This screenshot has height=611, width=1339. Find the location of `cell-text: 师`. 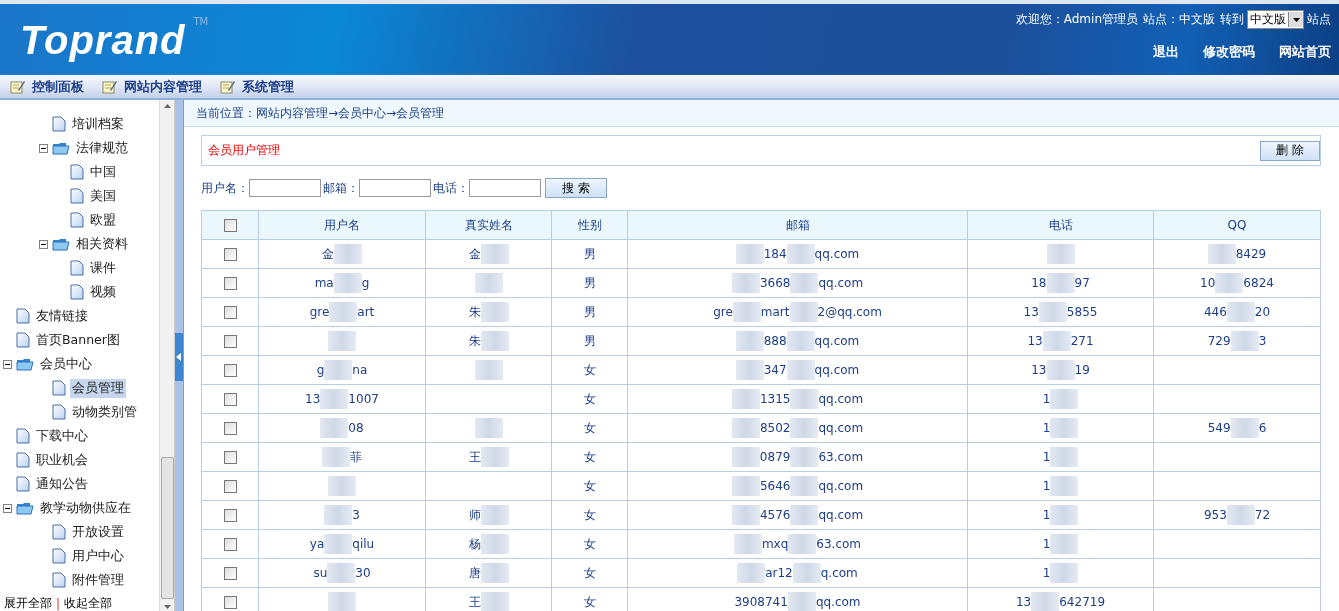

cell-text: 师 is located at coordinates (474, 514).